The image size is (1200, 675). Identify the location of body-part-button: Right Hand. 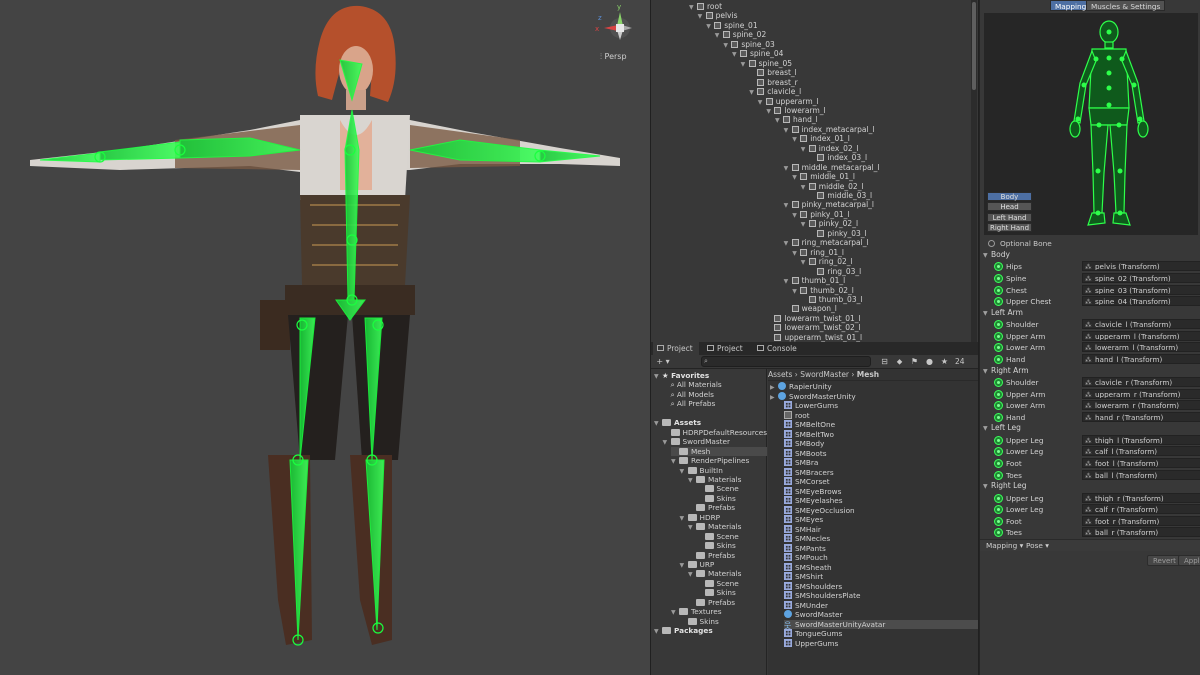
(1009, 228).